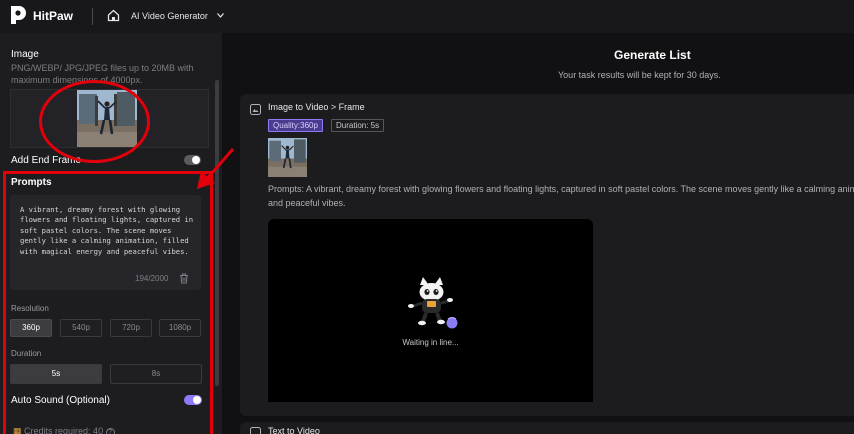  What do you see at coordinates (427, 16) in the screenshot?
I see `top-bar: HitPaw AI Video Generator` at bounding box center [427, 16].